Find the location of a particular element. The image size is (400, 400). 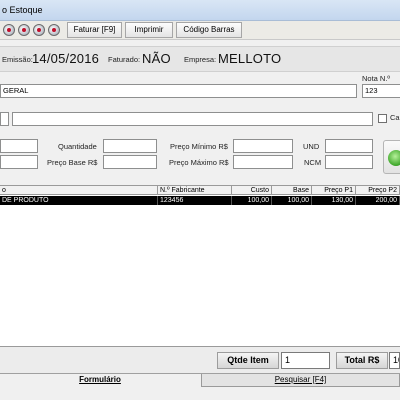

preco-maximo-field is located at coordinates (263, 162).